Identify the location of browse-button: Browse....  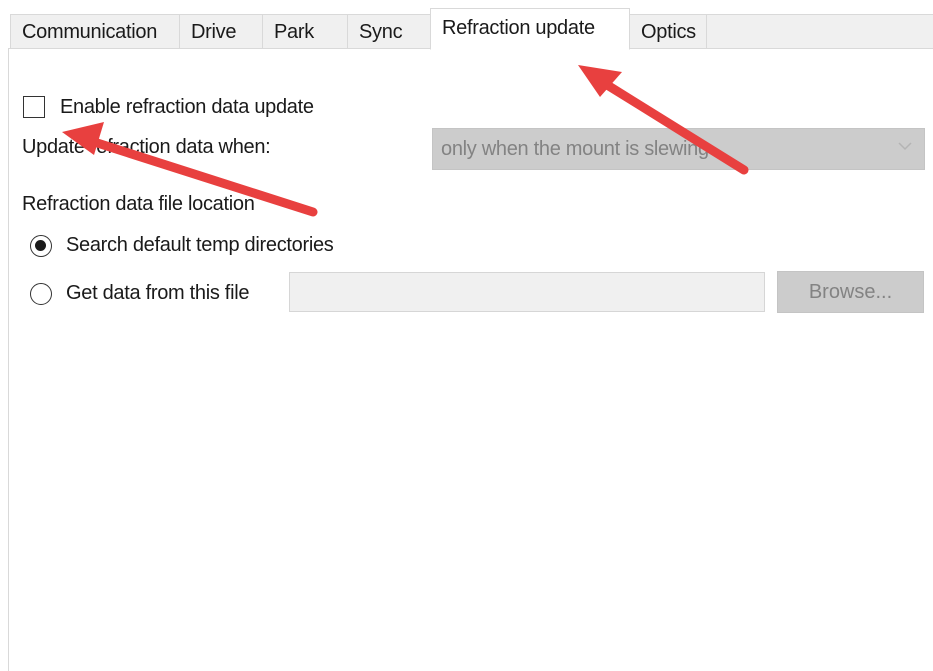
(850, 292).